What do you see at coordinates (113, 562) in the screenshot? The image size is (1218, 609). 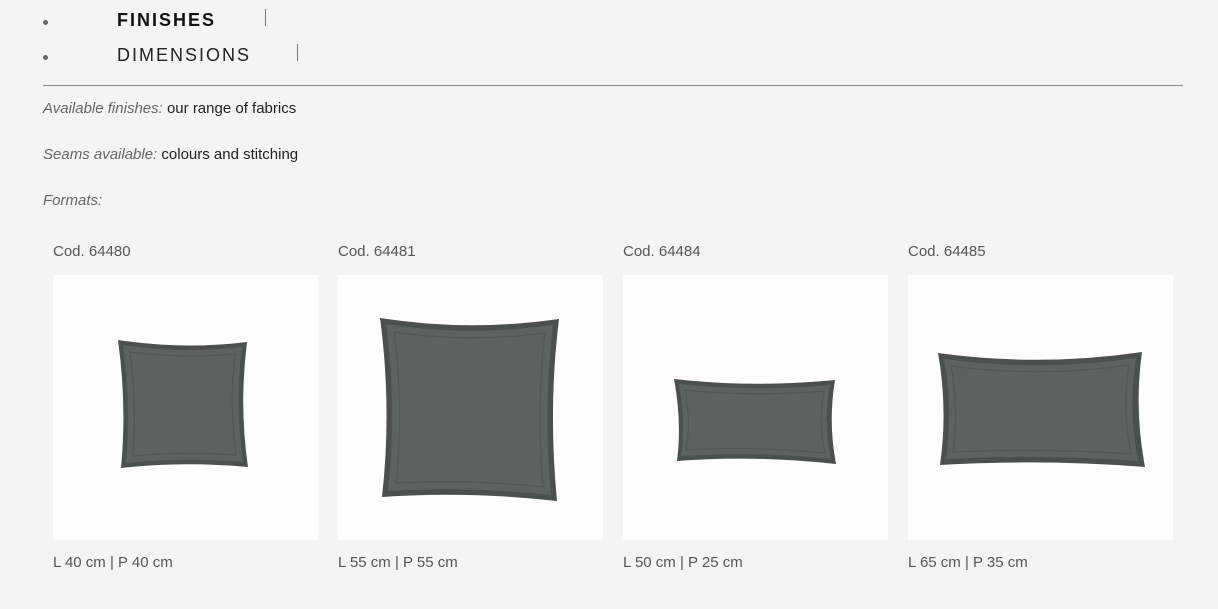 I see `product-dimensions: L 40 cm | P 40 cm` at bounding box center [113, 562].